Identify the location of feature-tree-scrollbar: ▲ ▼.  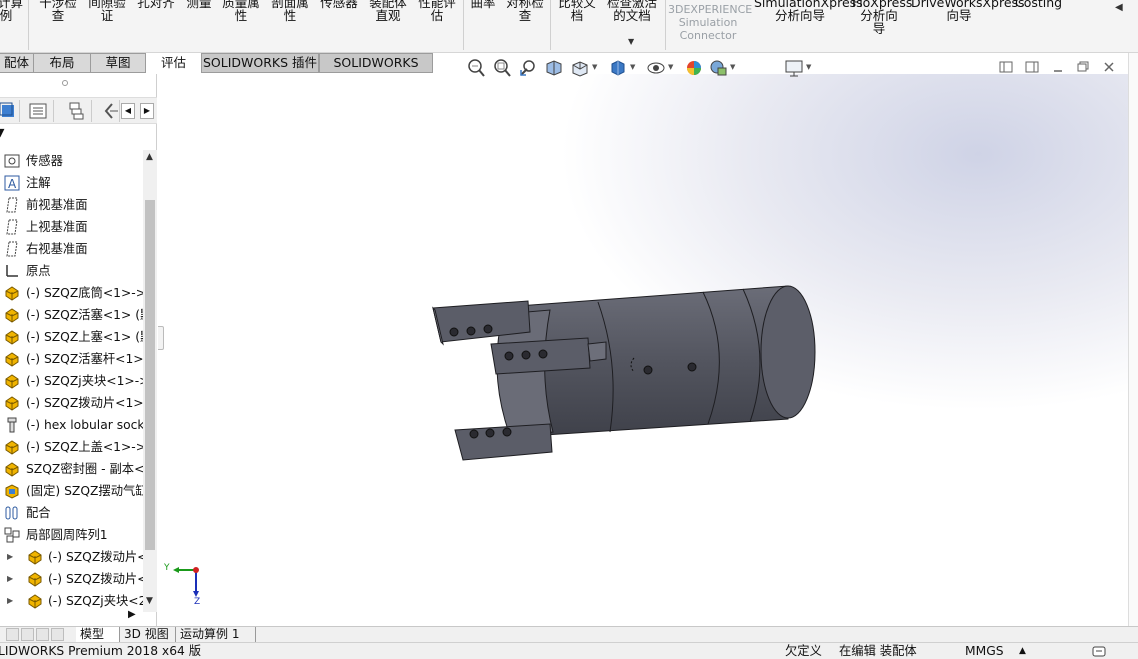
(150, 381).